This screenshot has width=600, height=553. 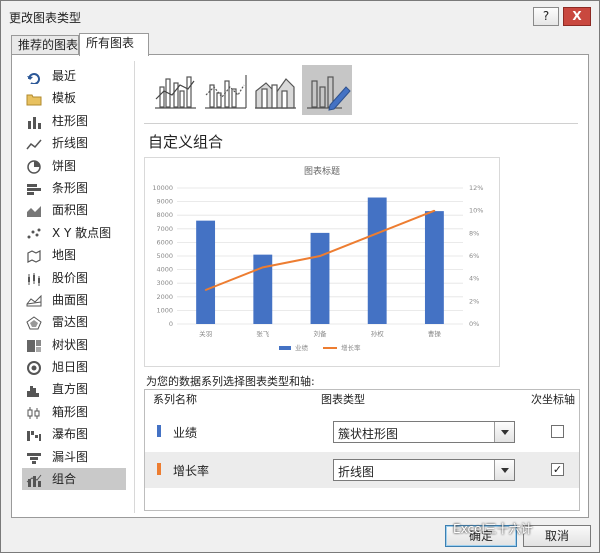 I want to click on recent-icon, so click(x=34, y=77).